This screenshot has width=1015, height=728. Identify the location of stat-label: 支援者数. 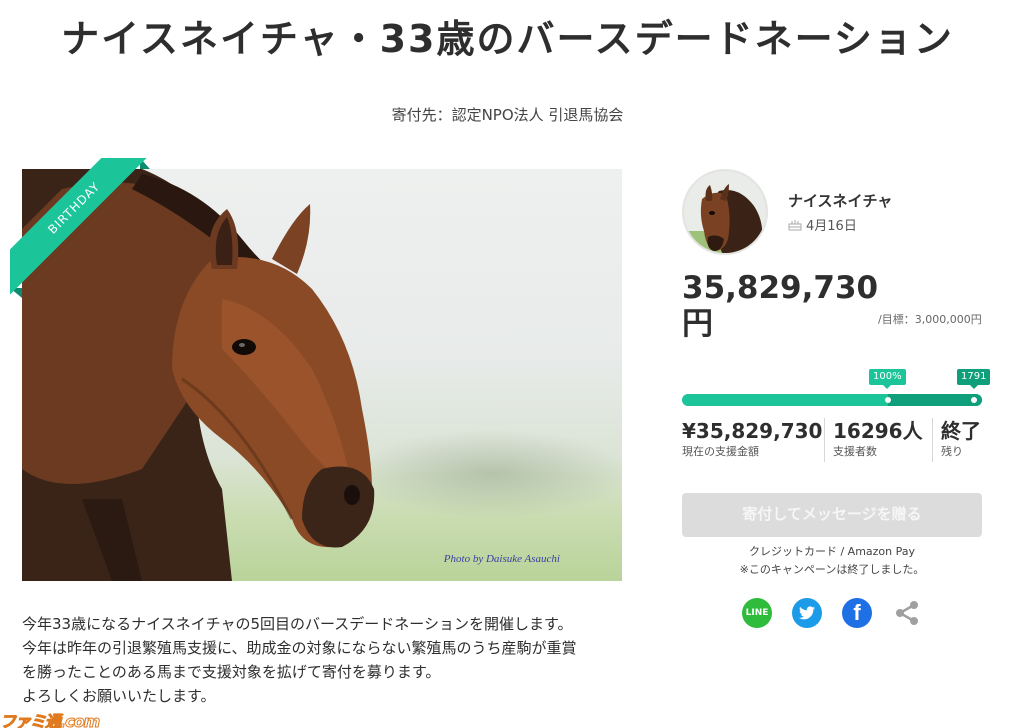
(855, 451).